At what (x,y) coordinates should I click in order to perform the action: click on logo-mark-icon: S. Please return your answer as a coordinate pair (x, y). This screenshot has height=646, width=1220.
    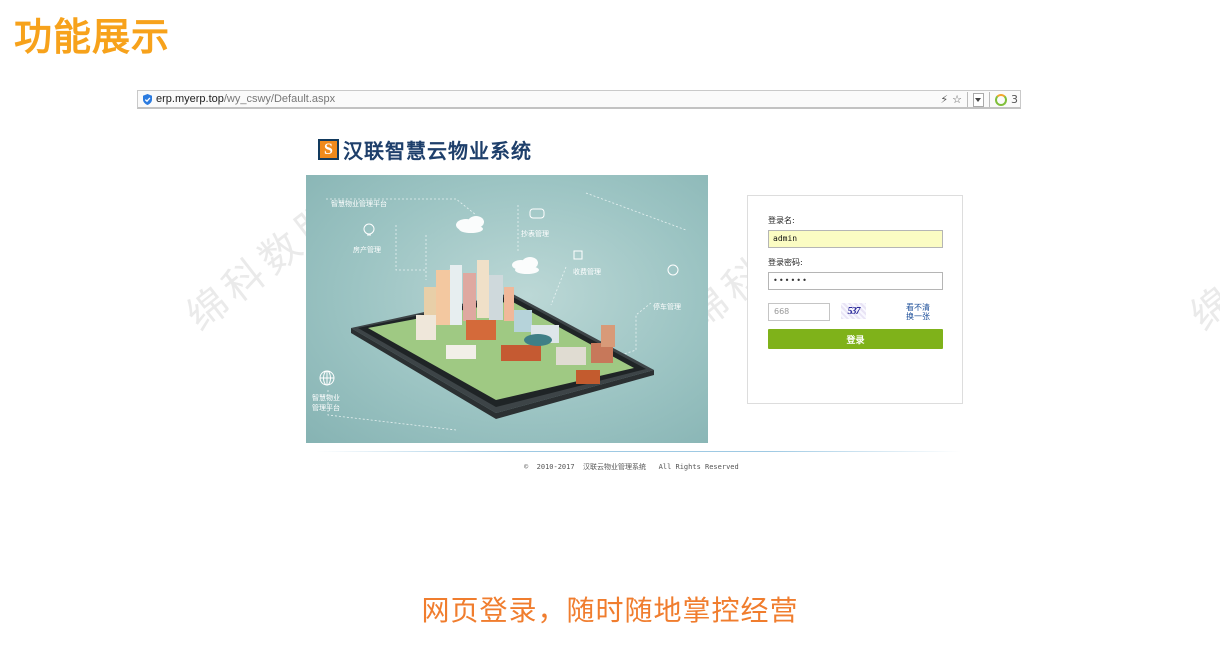
    Looking at the image, I should click on (328, 149).